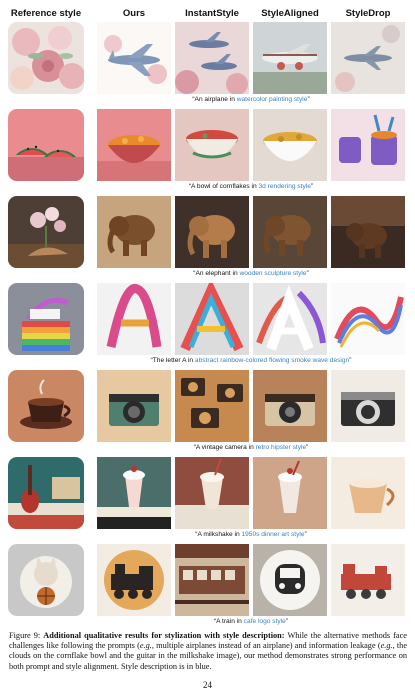  I want to click on caption-milkshake: “A milkshake in 1950s dinner art style”, so click(251, 534).